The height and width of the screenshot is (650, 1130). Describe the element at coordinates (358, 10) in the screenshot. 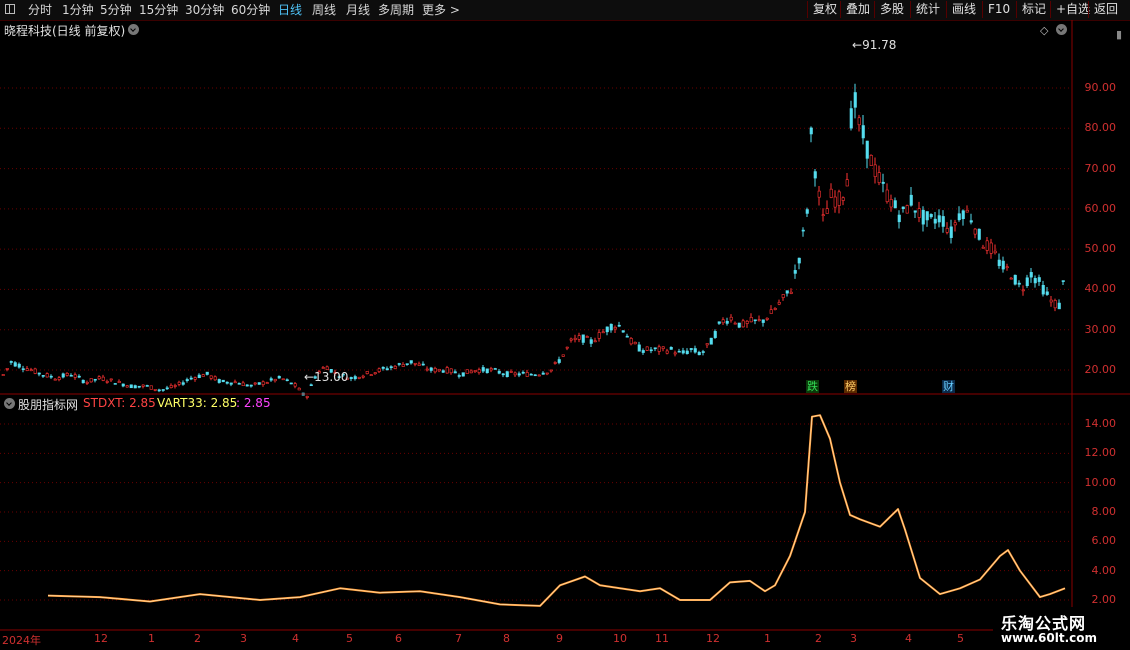

I see `period-tab-8: 月线` at that location.